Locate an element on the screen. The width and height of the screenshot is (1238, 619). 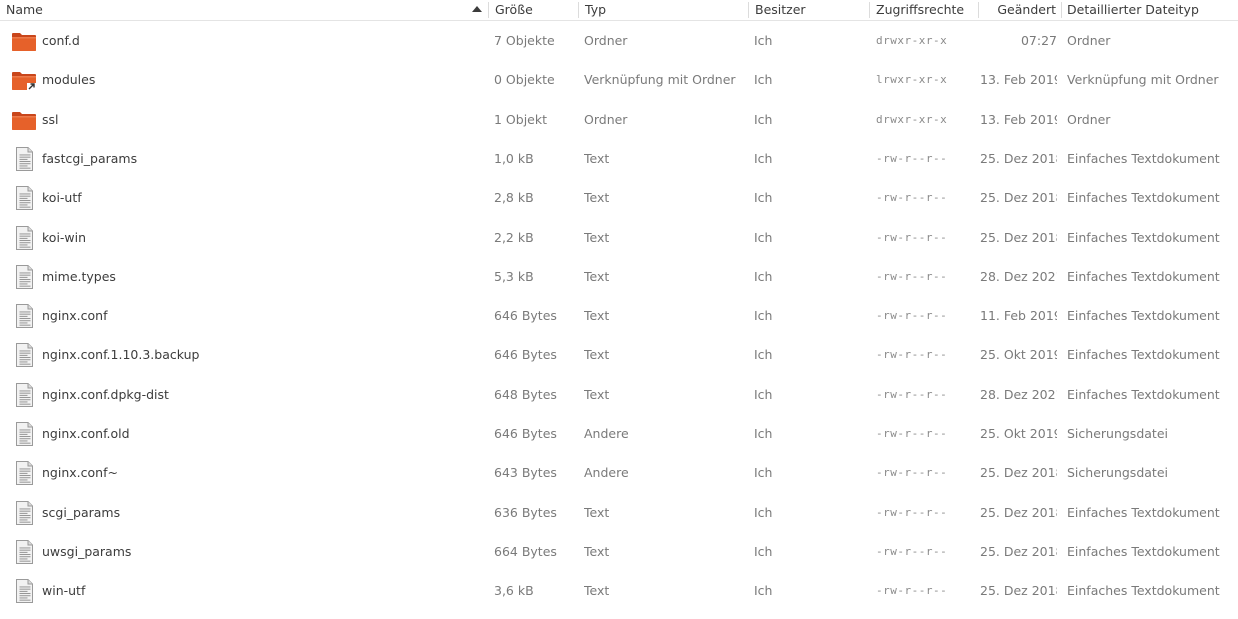
folder-link-icon is located at coordinates (24, 80).